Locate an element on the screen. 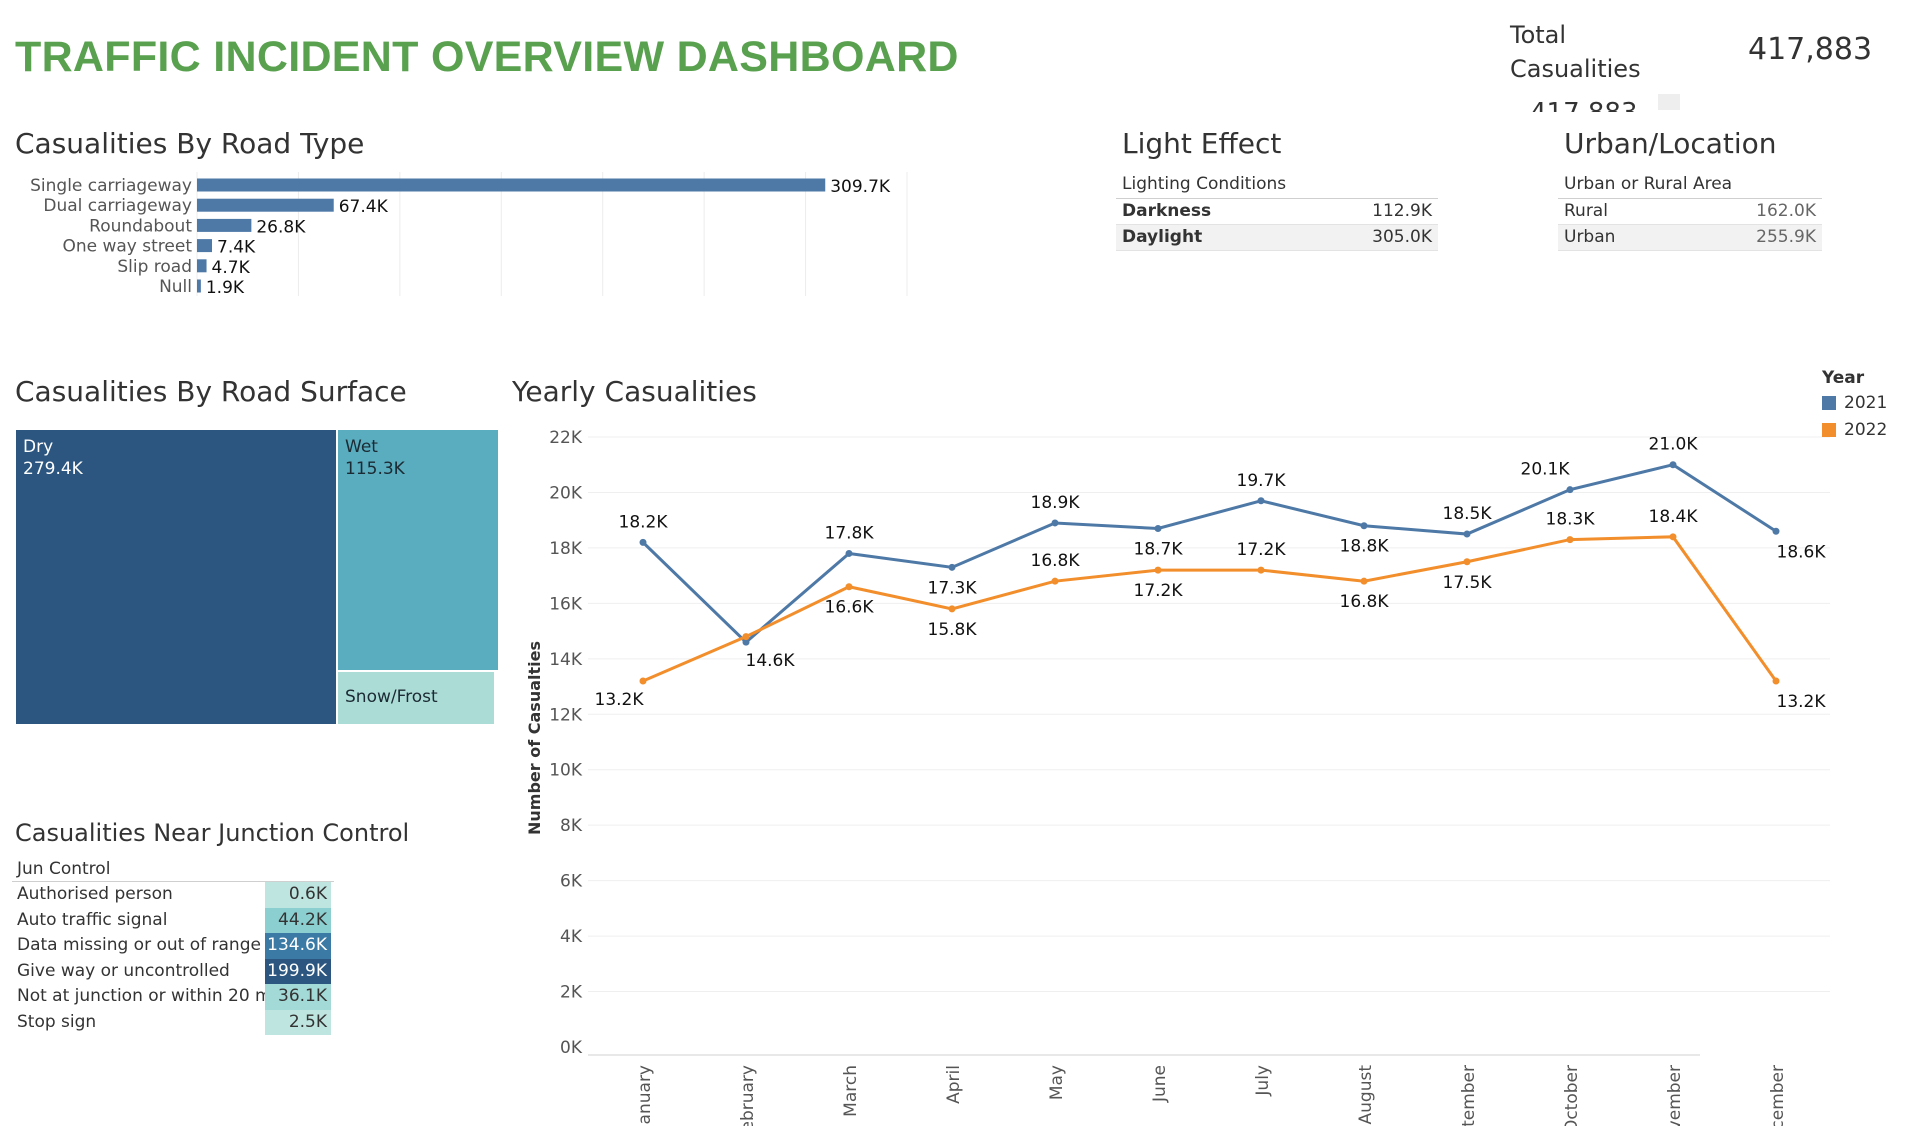  road-type-tick-label: Slip road is located at coordinates (154, 267).